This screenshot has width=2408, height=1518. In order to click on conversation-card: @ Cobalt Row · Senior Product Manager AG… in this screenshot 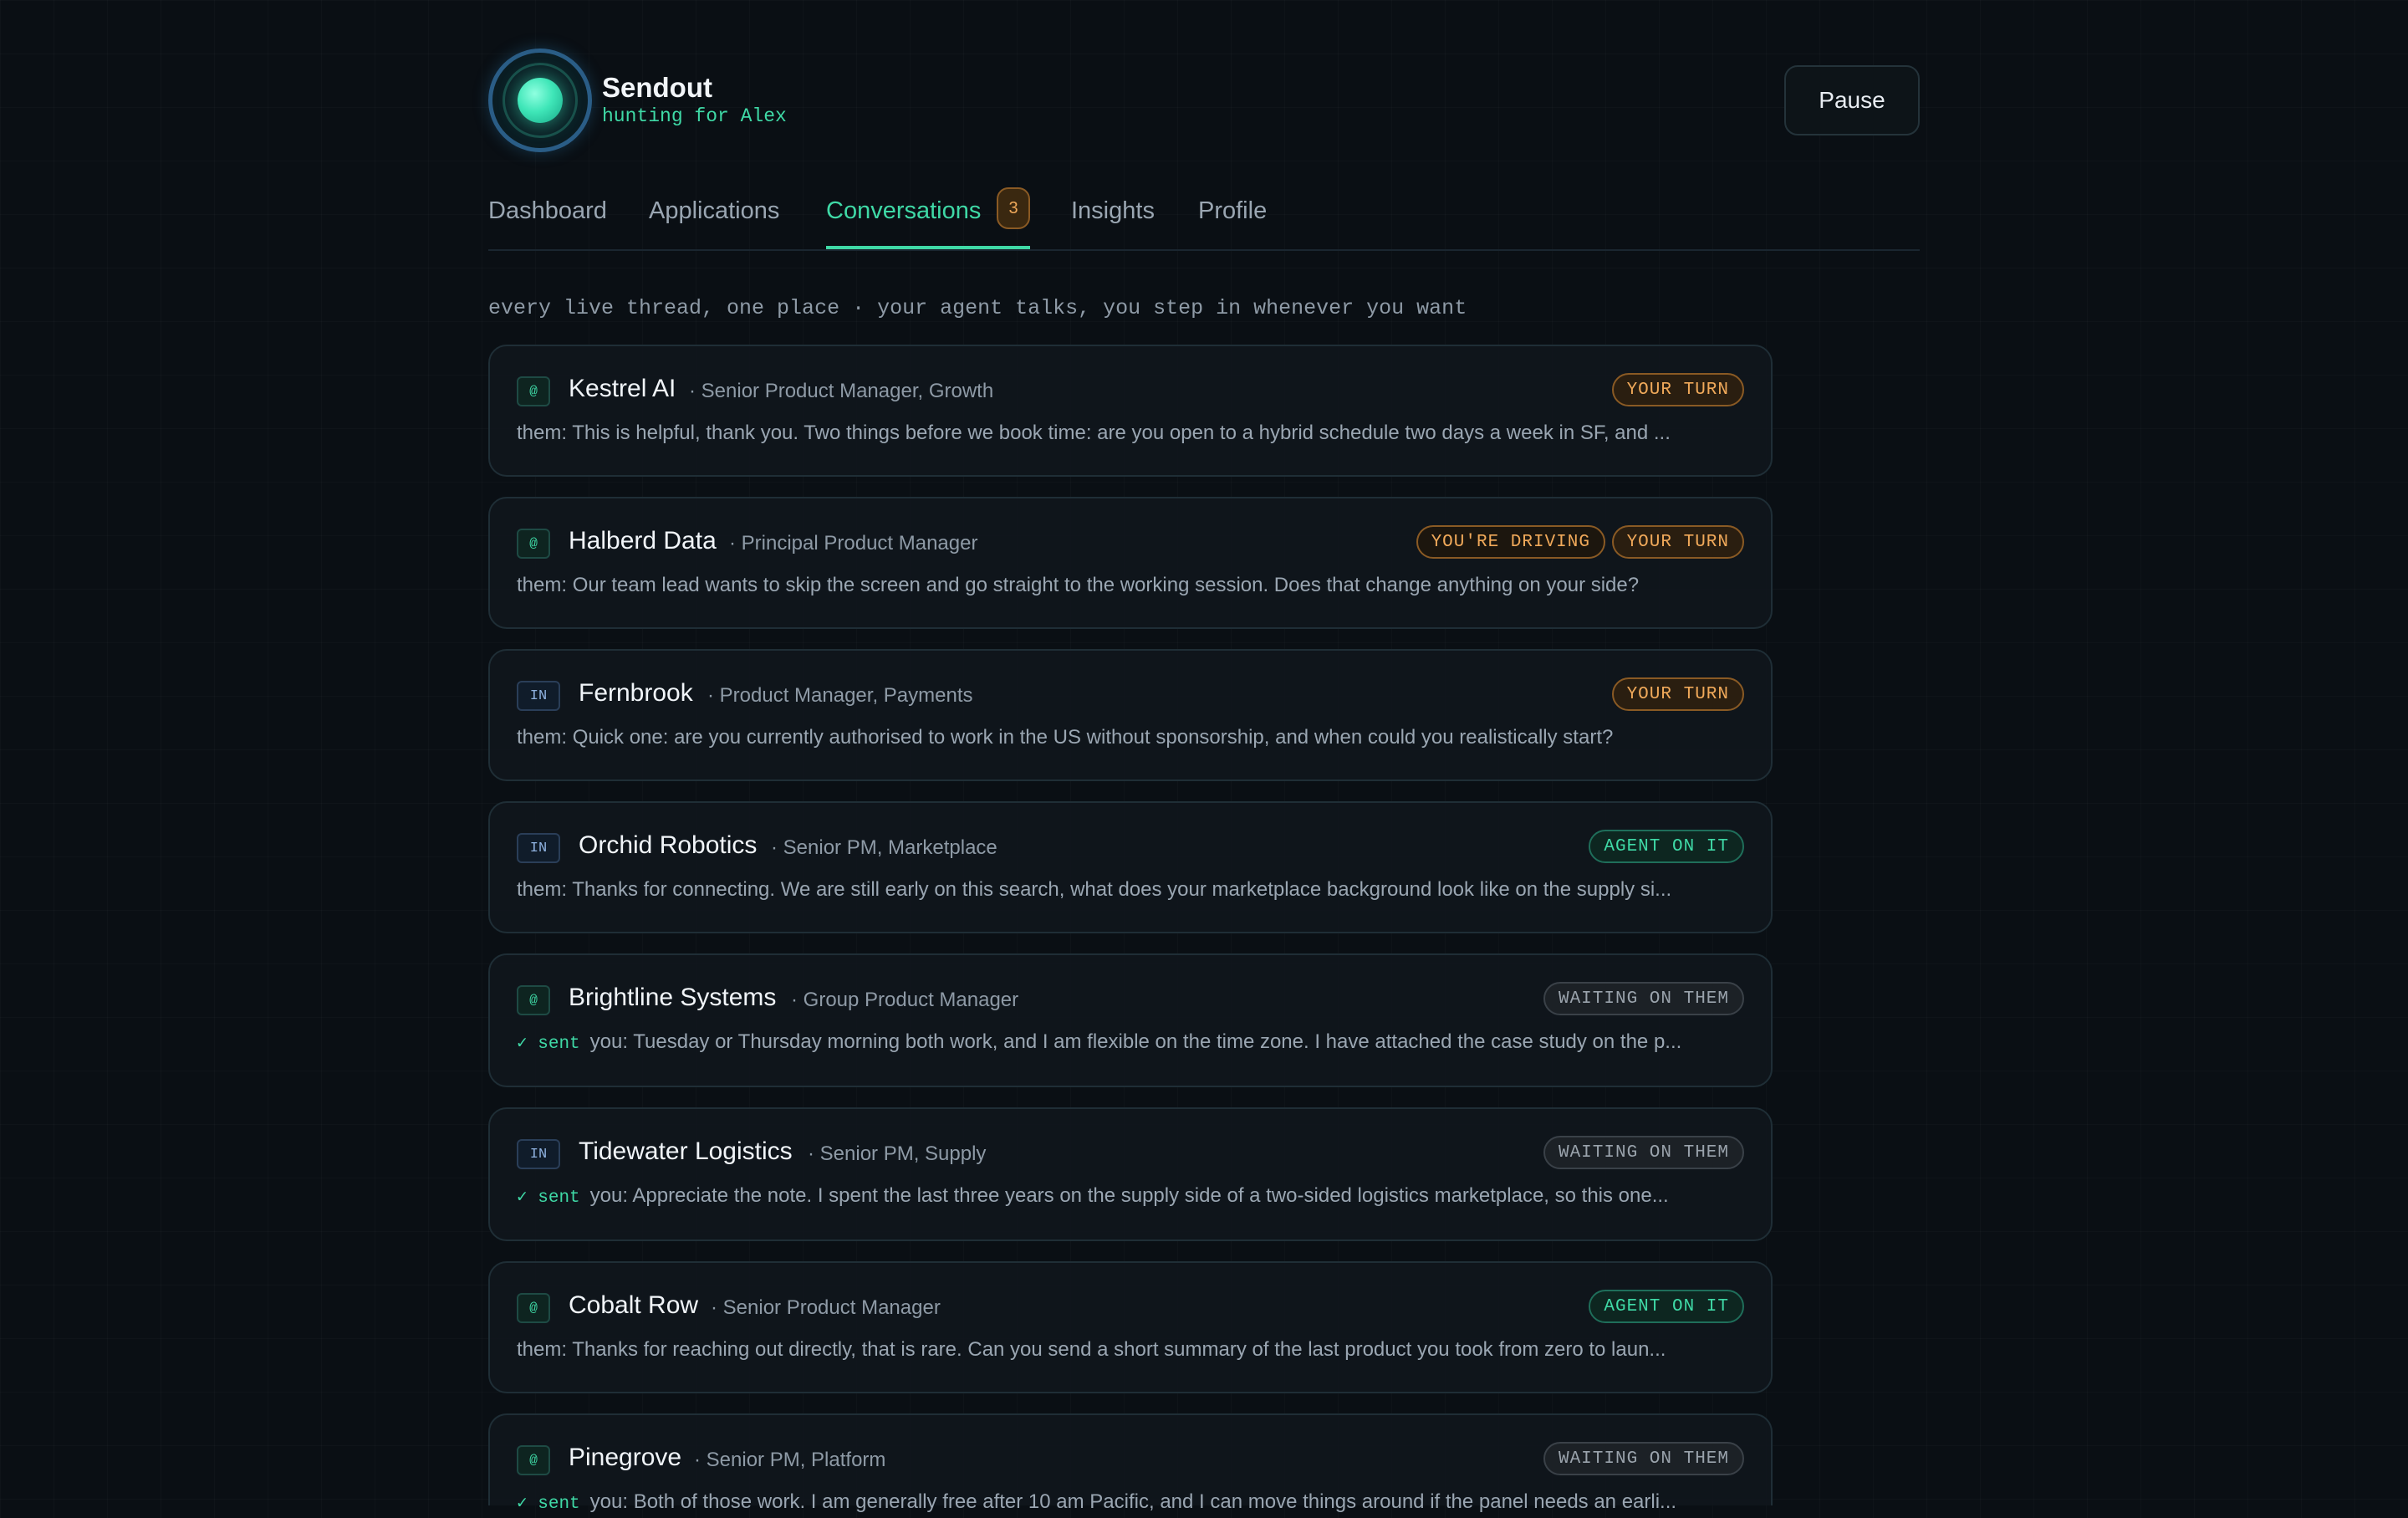, I will do `click(1130, 1327)`.